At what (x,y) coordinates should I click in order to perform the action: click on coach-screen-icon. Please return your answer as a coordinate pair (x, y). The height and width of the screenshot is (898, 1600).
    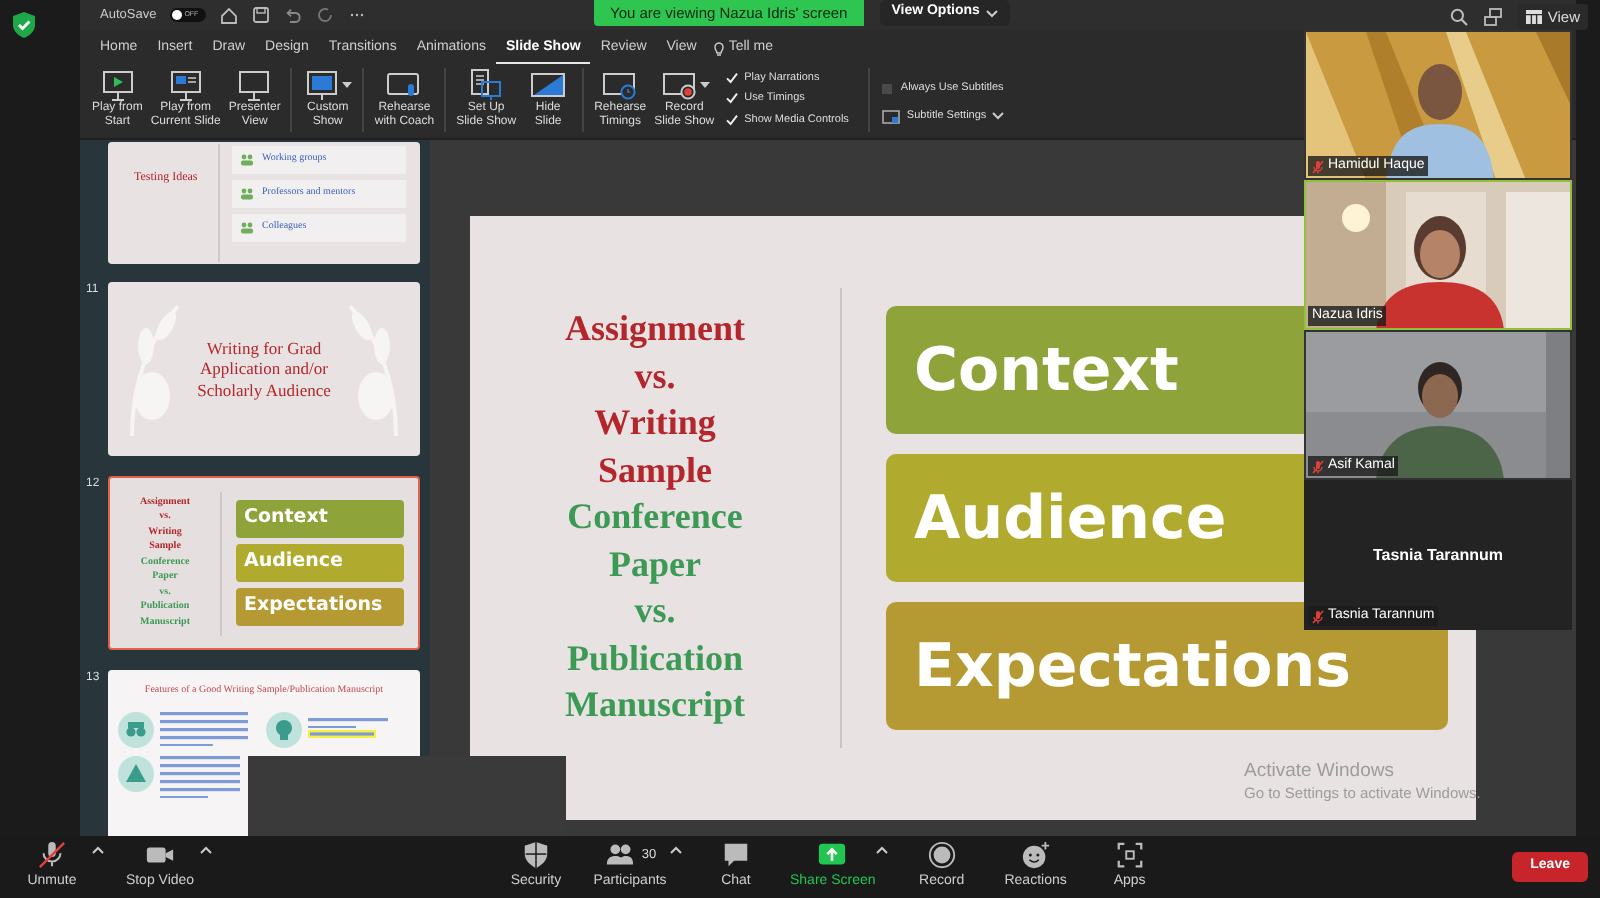
    Looking at the image, I should click on (404, 85).